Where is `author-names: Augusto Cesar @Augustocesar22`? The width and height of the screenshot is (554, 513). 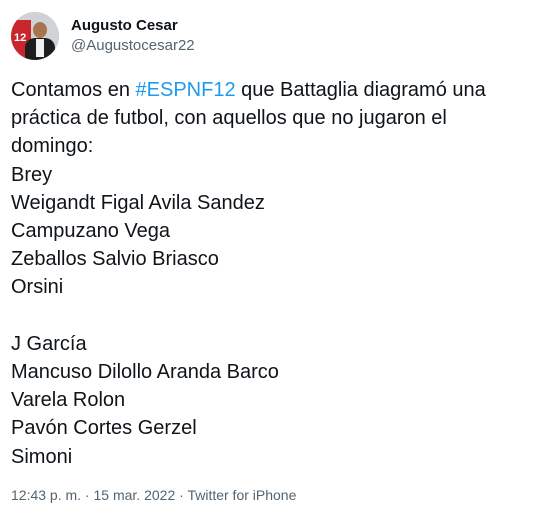
author-names: Augusto Cesar @Augustocesar22 is located at coordinates (133, 36).